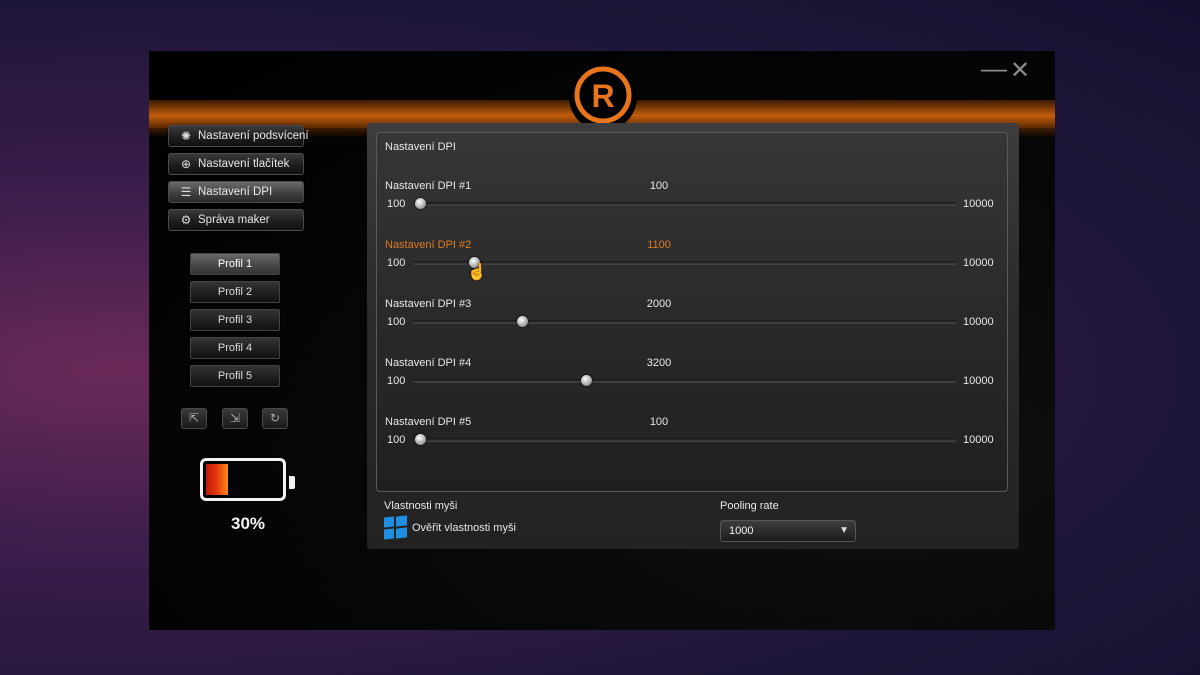 The image size is (1200, 675). I want to click on profile-button-2: Profil 2, so click(235, 292).